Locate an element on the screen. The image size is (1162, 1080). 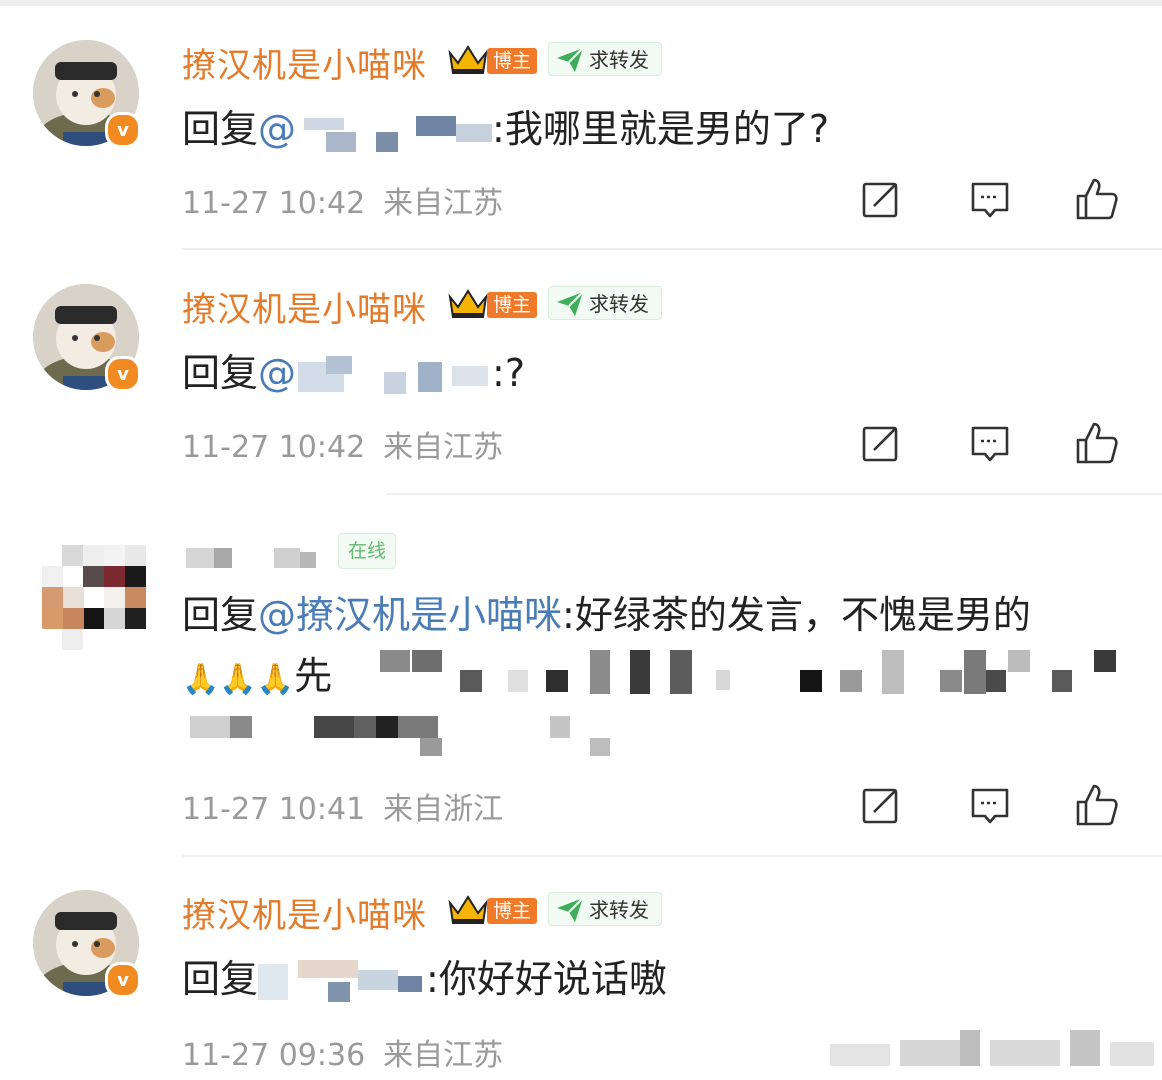
reply-text: 回复@ :? is located at coordinates (353, 370).